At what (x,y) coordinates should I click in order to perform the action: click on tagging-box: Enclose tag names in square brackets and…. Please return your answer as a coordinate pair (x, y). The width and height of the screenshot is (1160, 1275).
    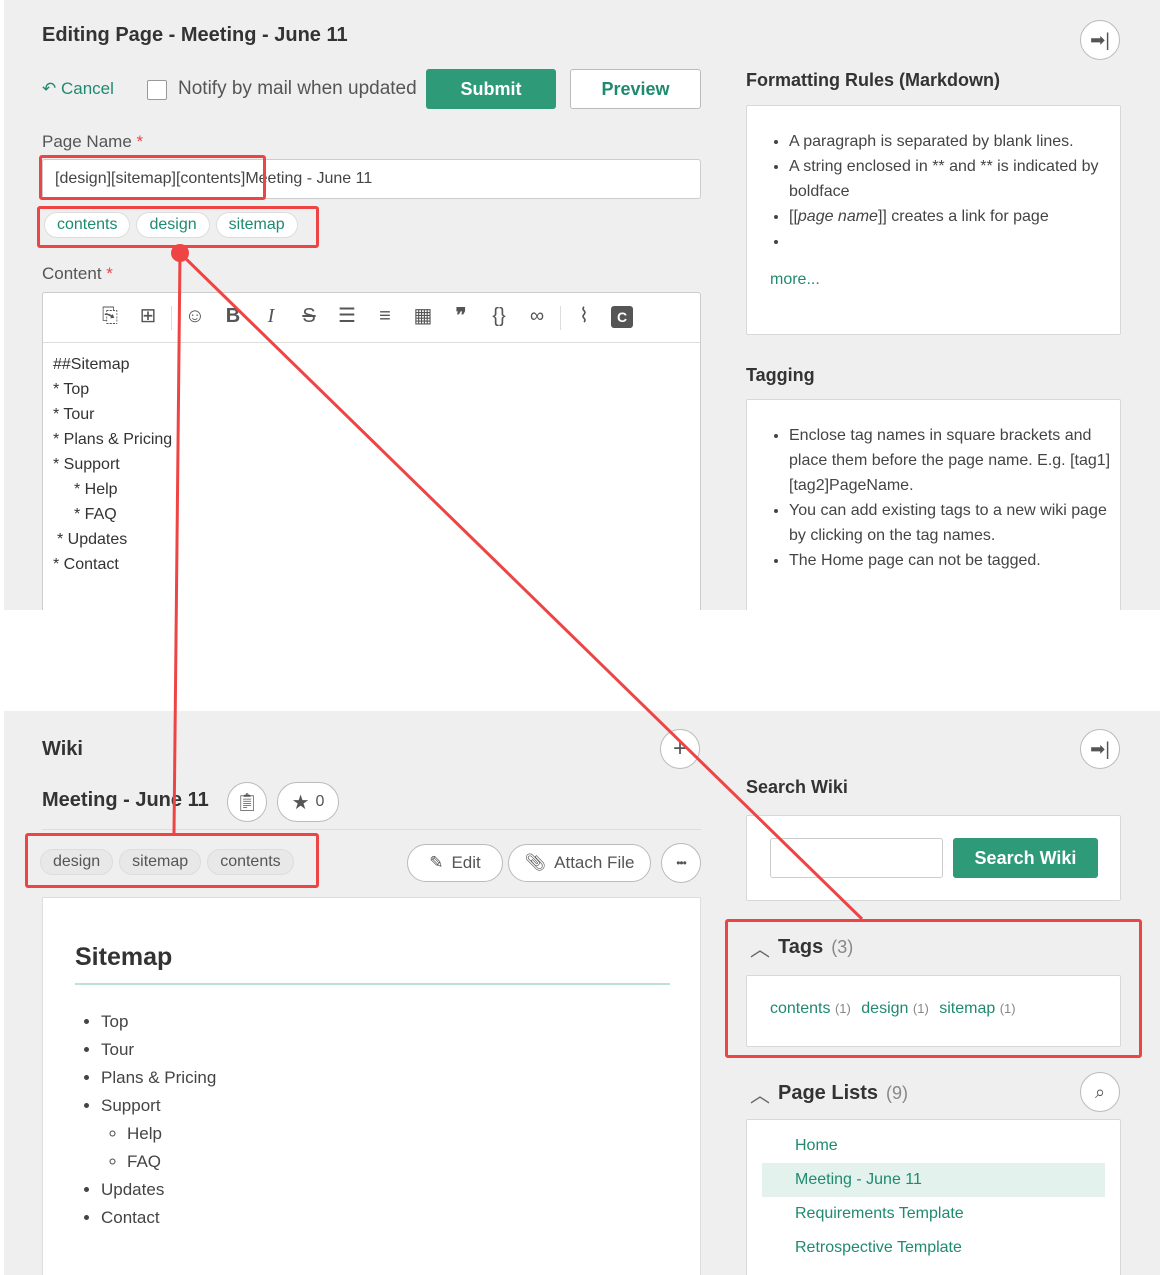
    Looking at the image, I should click on (933, 504).